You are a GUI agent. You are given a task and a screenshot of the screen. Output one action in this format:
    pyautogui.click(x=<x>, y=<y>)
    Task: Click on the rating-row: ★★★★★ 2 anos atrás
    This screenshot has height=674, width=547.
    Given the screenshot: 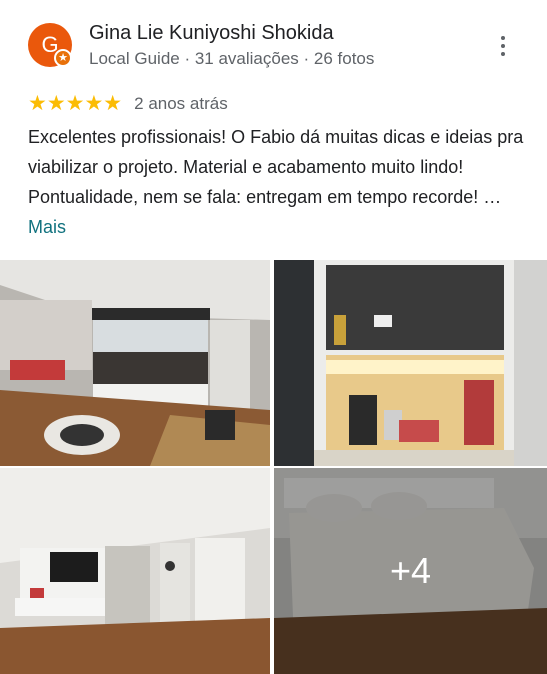 What is the action you would take?
    pyautogui.click(x=128, y=104)
    